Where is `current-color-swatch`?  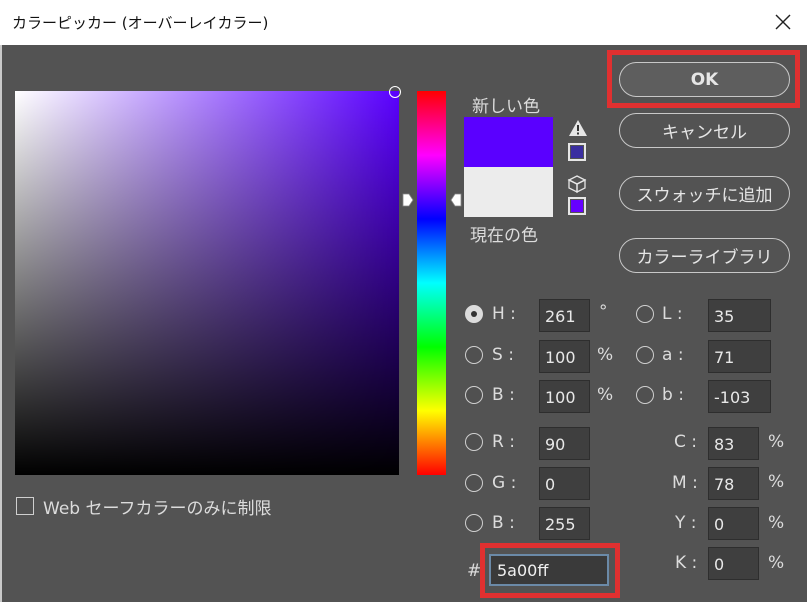
current-color-swatch is located at coordinates (508, 192).